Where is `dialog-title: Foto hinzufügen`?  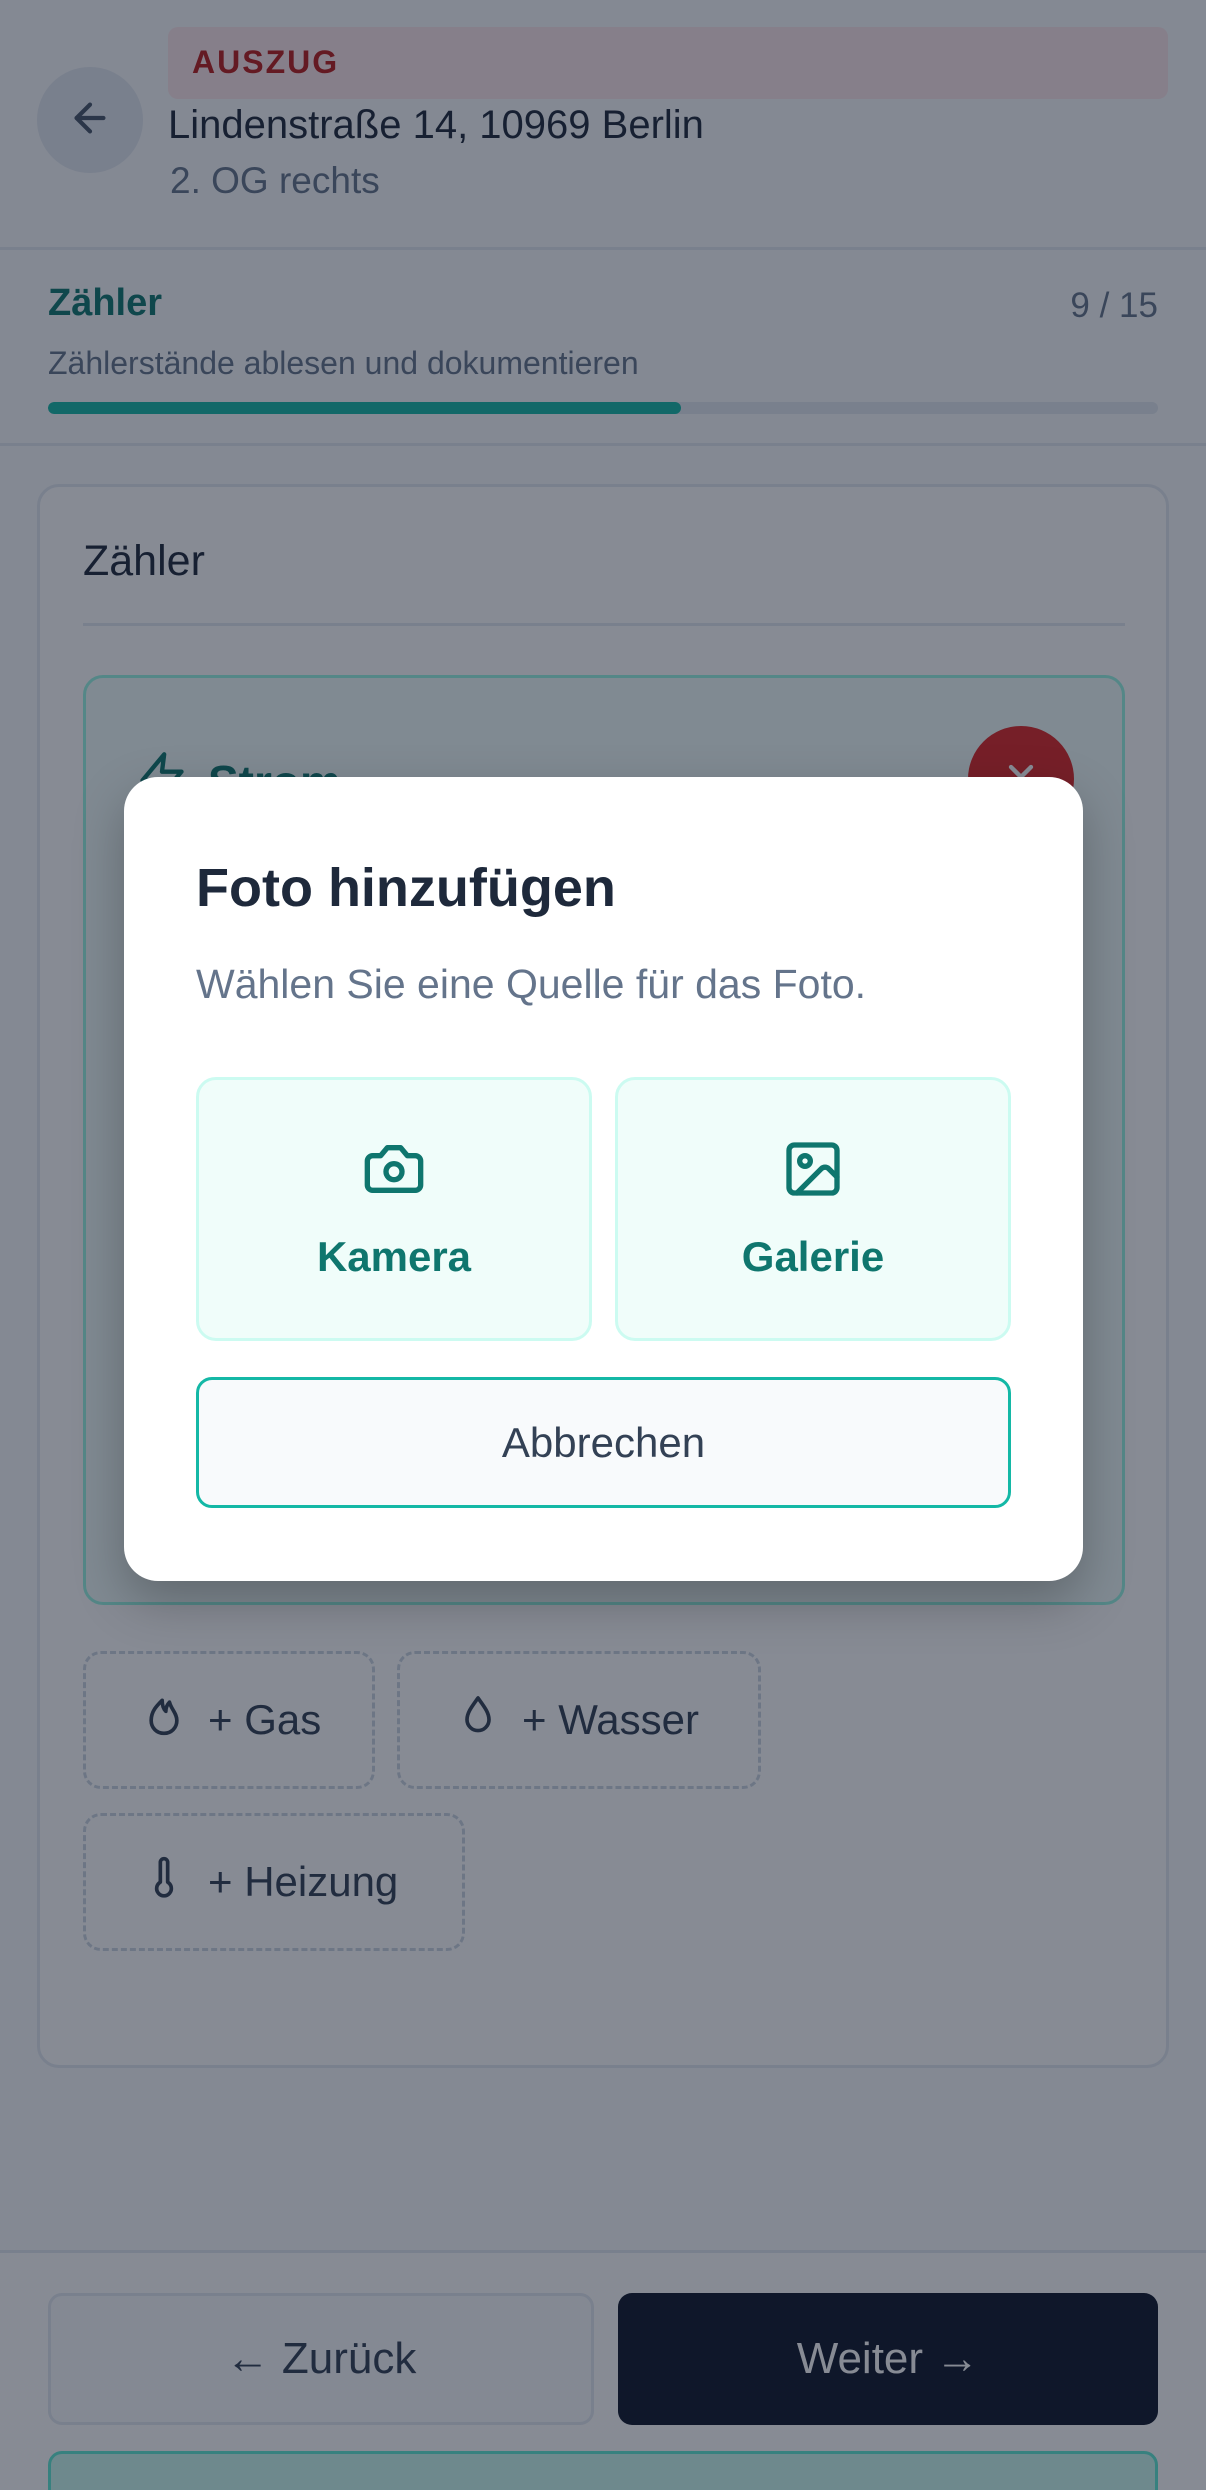 dialog-title: Foto hinzufügen is located at coordinates (406, 888).